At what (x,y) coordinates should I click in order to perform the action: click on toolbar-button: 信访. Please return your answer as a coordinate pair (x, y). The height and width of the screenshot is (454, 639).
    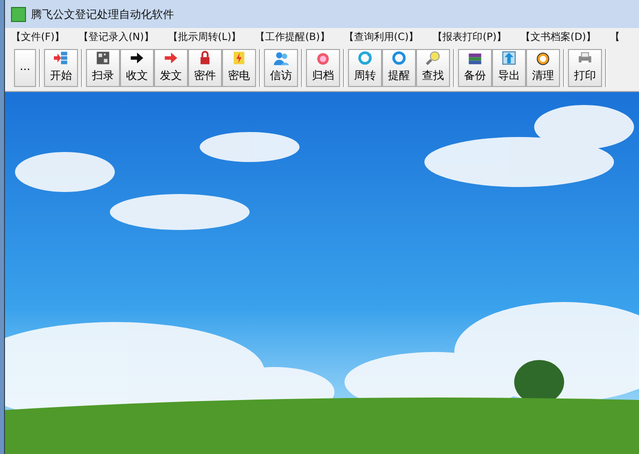
    Looking at the image, I should click on (281, 68).